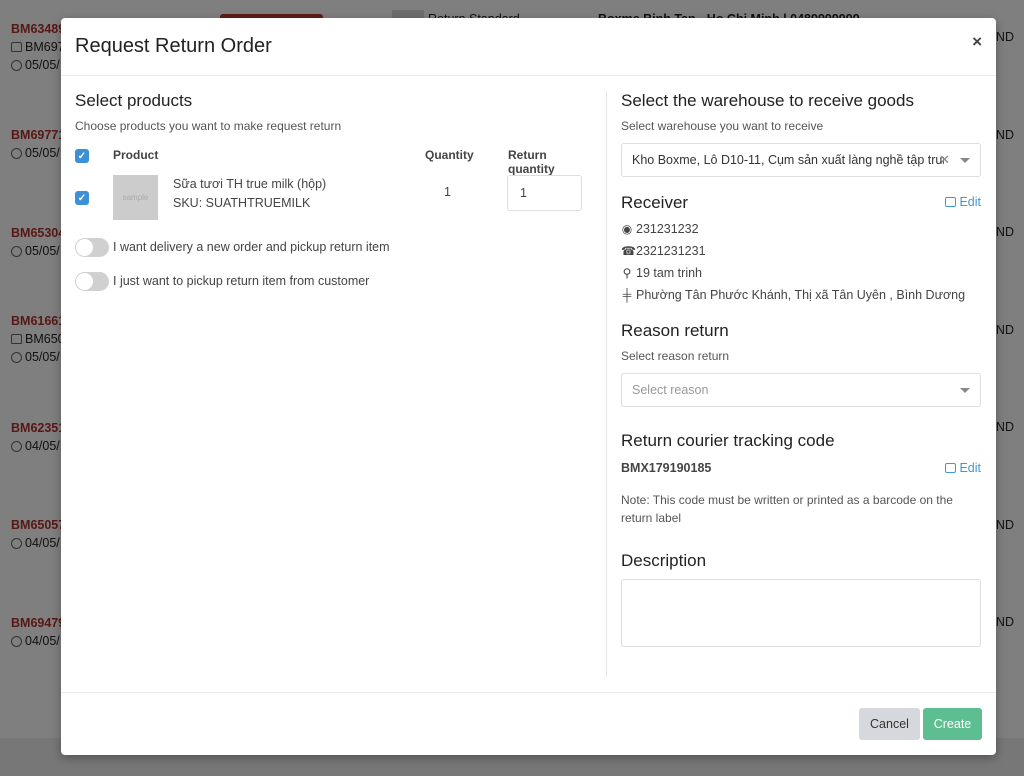 Image resolution: width=1024 pixels, height=776 pixels. What do you see at coordinates (528, 47) in the screenshot?
I see `modal-header: Request Return Order ×` at bounding box center [528, 47].